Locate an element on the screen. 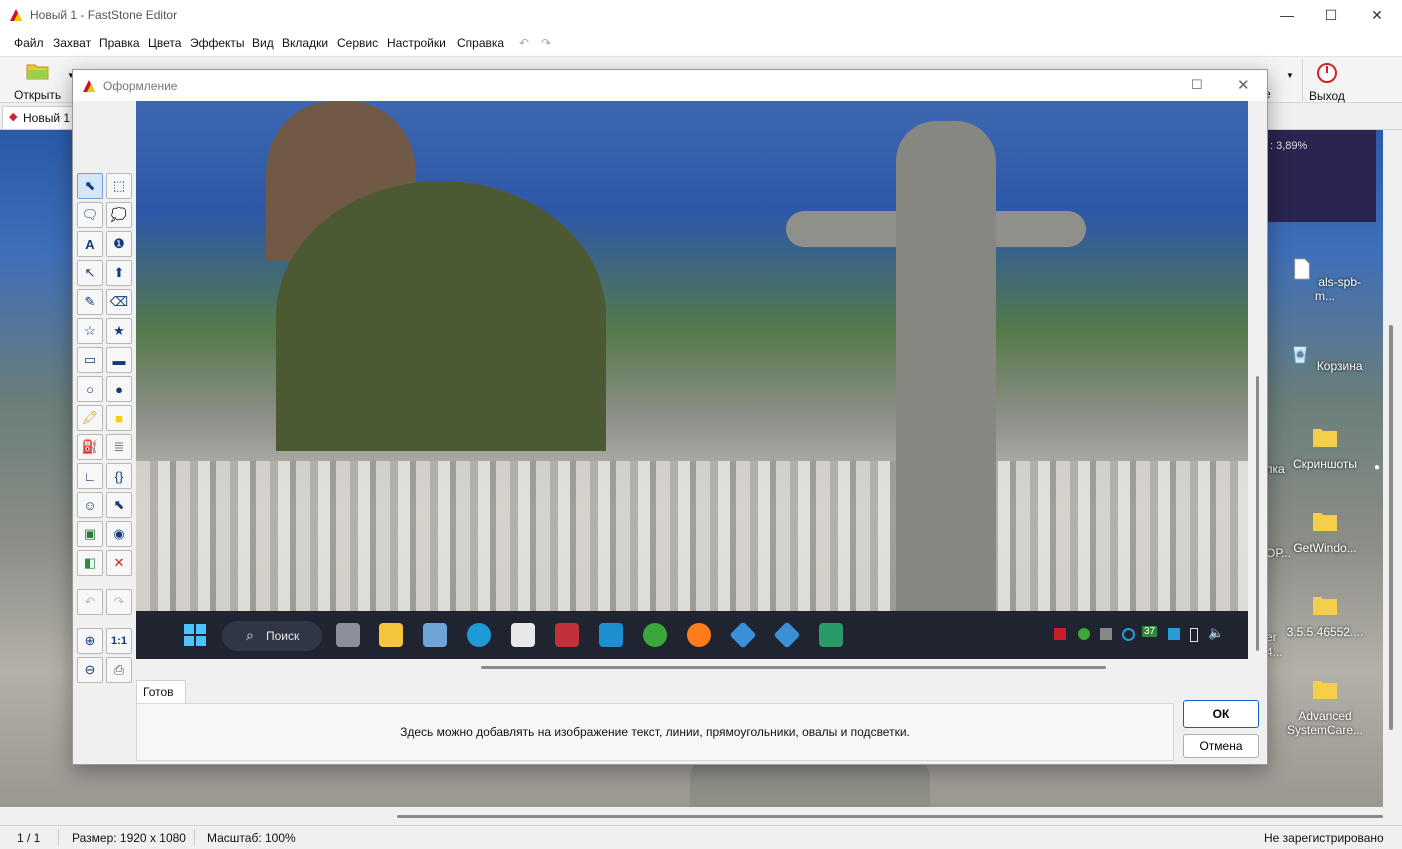 This screenshot has height=849, width=1402. redo-button: ↷ is located at coordinates (119, 602).